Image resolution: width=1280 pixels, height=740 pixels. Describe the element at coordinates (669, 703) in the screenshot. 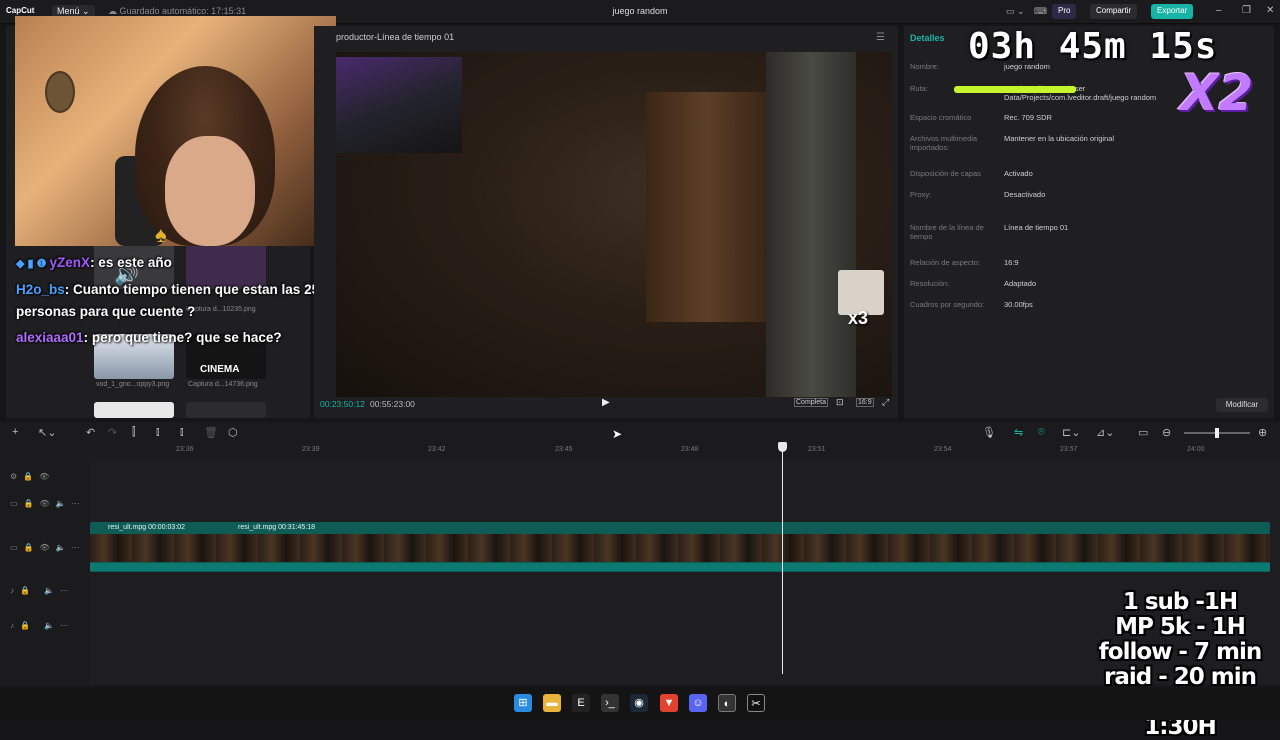

I see `brave-icon: ▼` at that location.